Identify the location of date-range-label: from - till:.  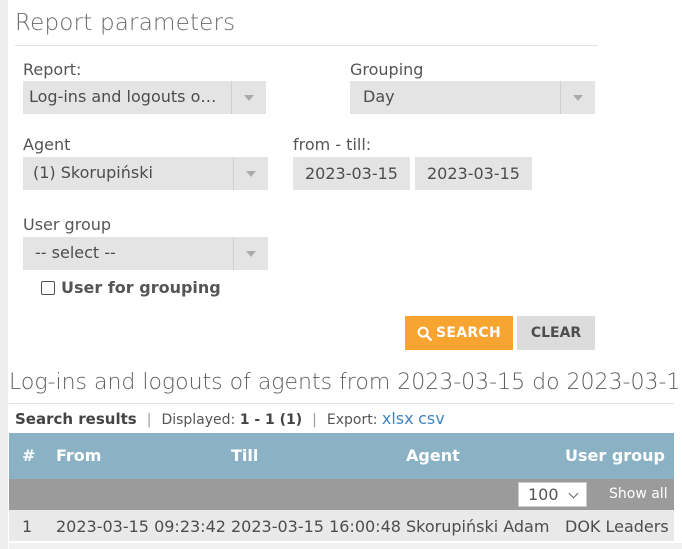
(332, 144).